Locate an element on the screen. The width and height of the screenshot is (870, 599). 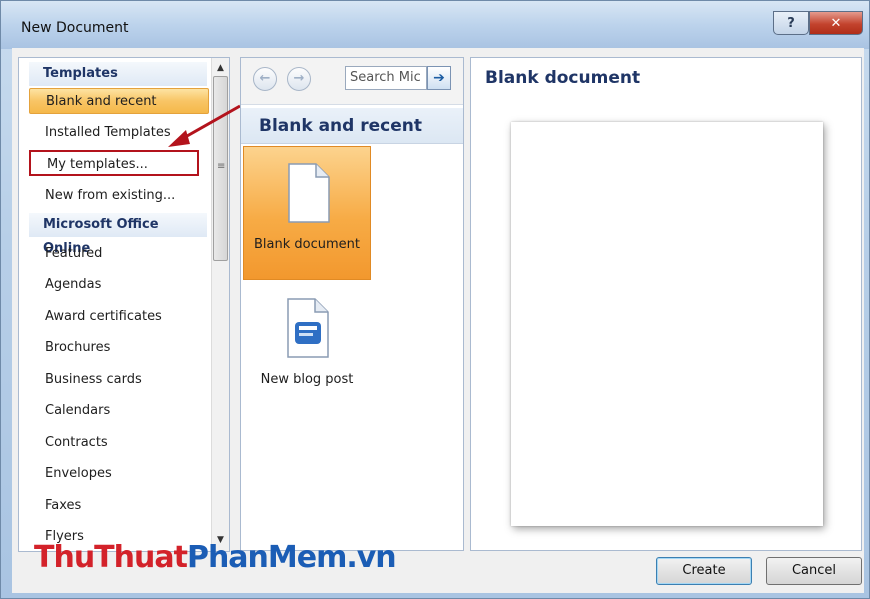
category-agendas: Agendas is located at coordinates (119, 285).